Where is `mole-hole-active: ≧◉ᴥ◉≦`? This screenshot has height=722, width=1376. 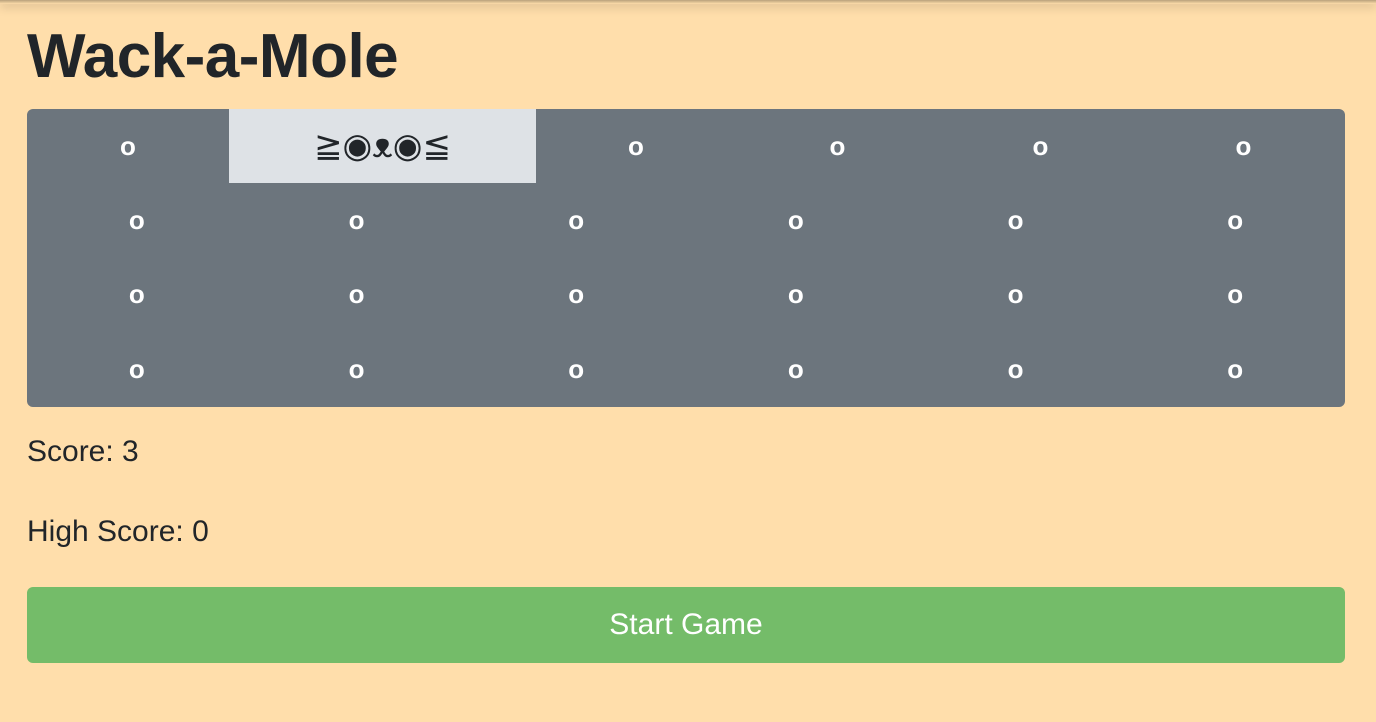
mole-hole-active: ≧◉ᴥ◉≦ is located at coordinates (382, 146).